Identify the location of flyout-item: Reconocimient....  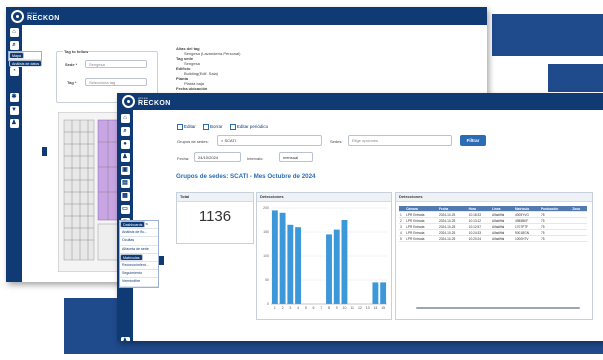
(139, 266).